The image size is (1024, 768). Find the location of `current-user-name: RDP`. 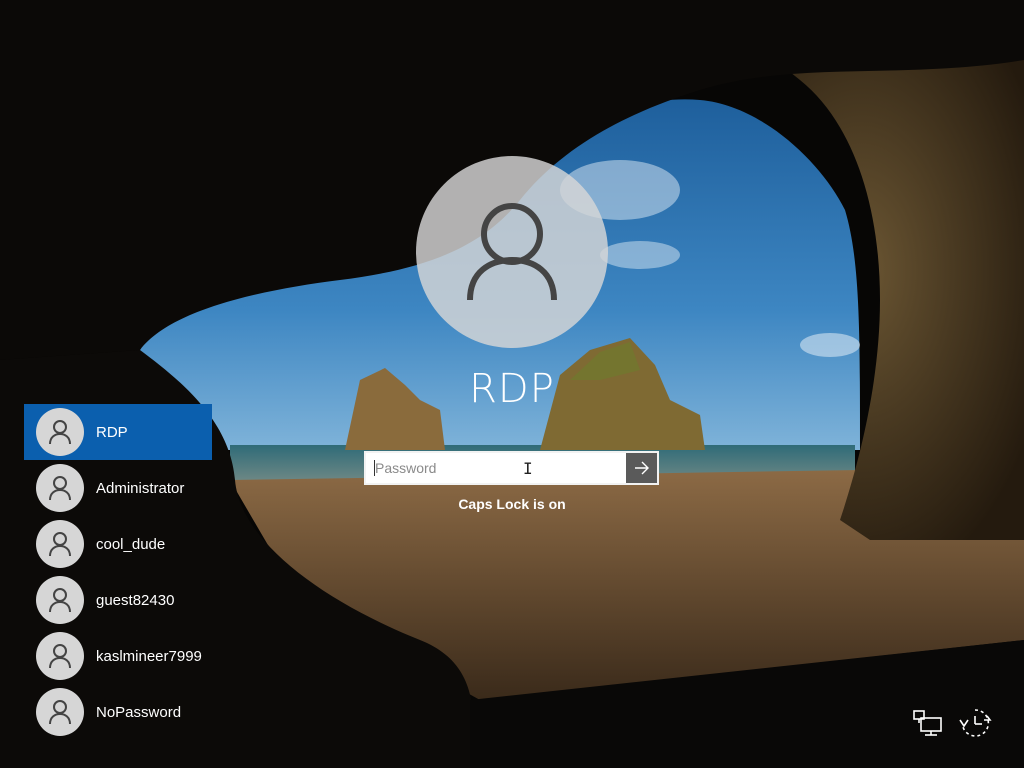

current-user-name: RDP is located at coordinates (512, 389).